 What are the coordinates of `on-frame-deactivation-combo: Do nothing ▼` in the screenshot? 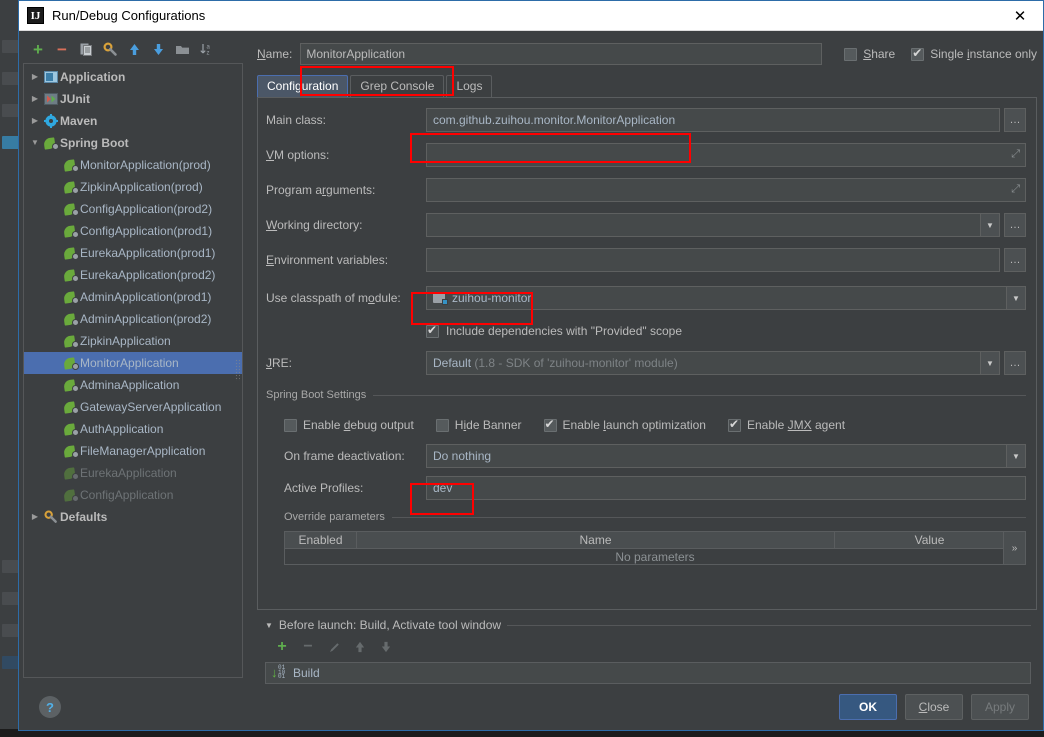 It's located at (726, 456).